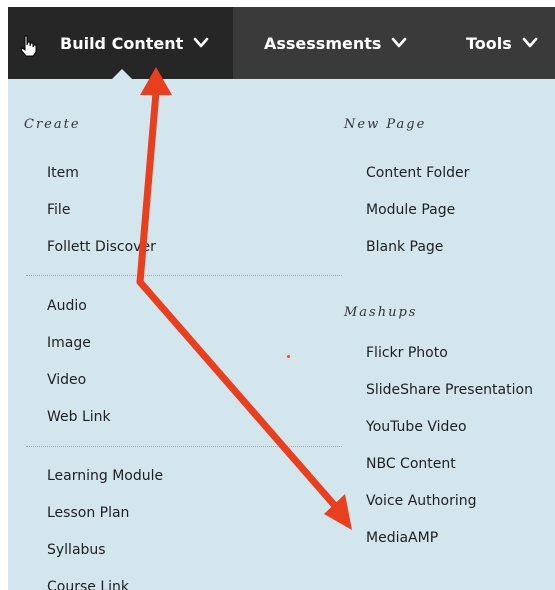 The height and width of the screenshot is (590, 555). I want to click on menu-item-file: File, so click(58, 210).